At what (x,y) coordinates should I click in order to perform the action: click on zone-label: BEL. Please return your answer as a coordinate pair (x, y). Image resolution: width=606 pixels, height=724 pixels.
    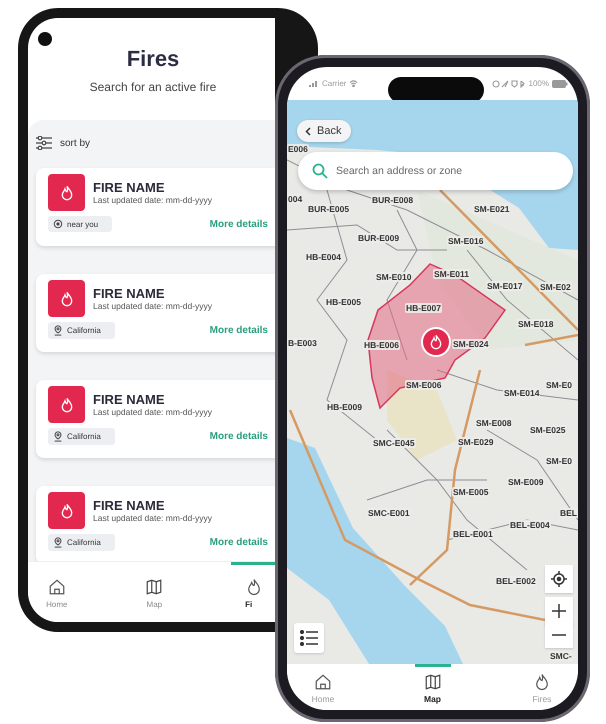
    Looking at the image, I should click on (568, 513).